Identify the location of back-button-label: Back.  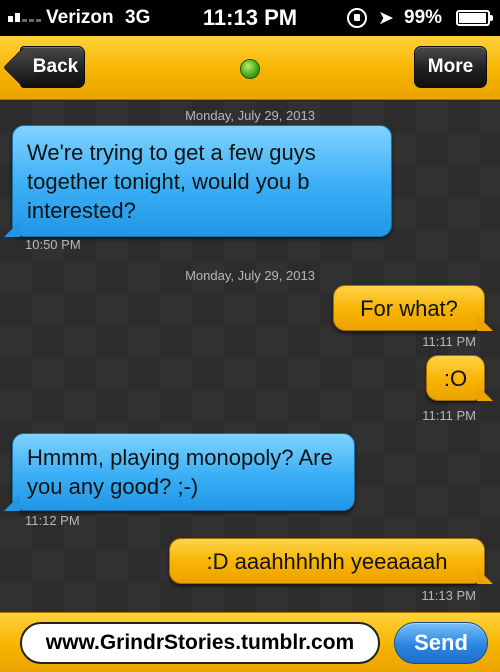
(55, 66).